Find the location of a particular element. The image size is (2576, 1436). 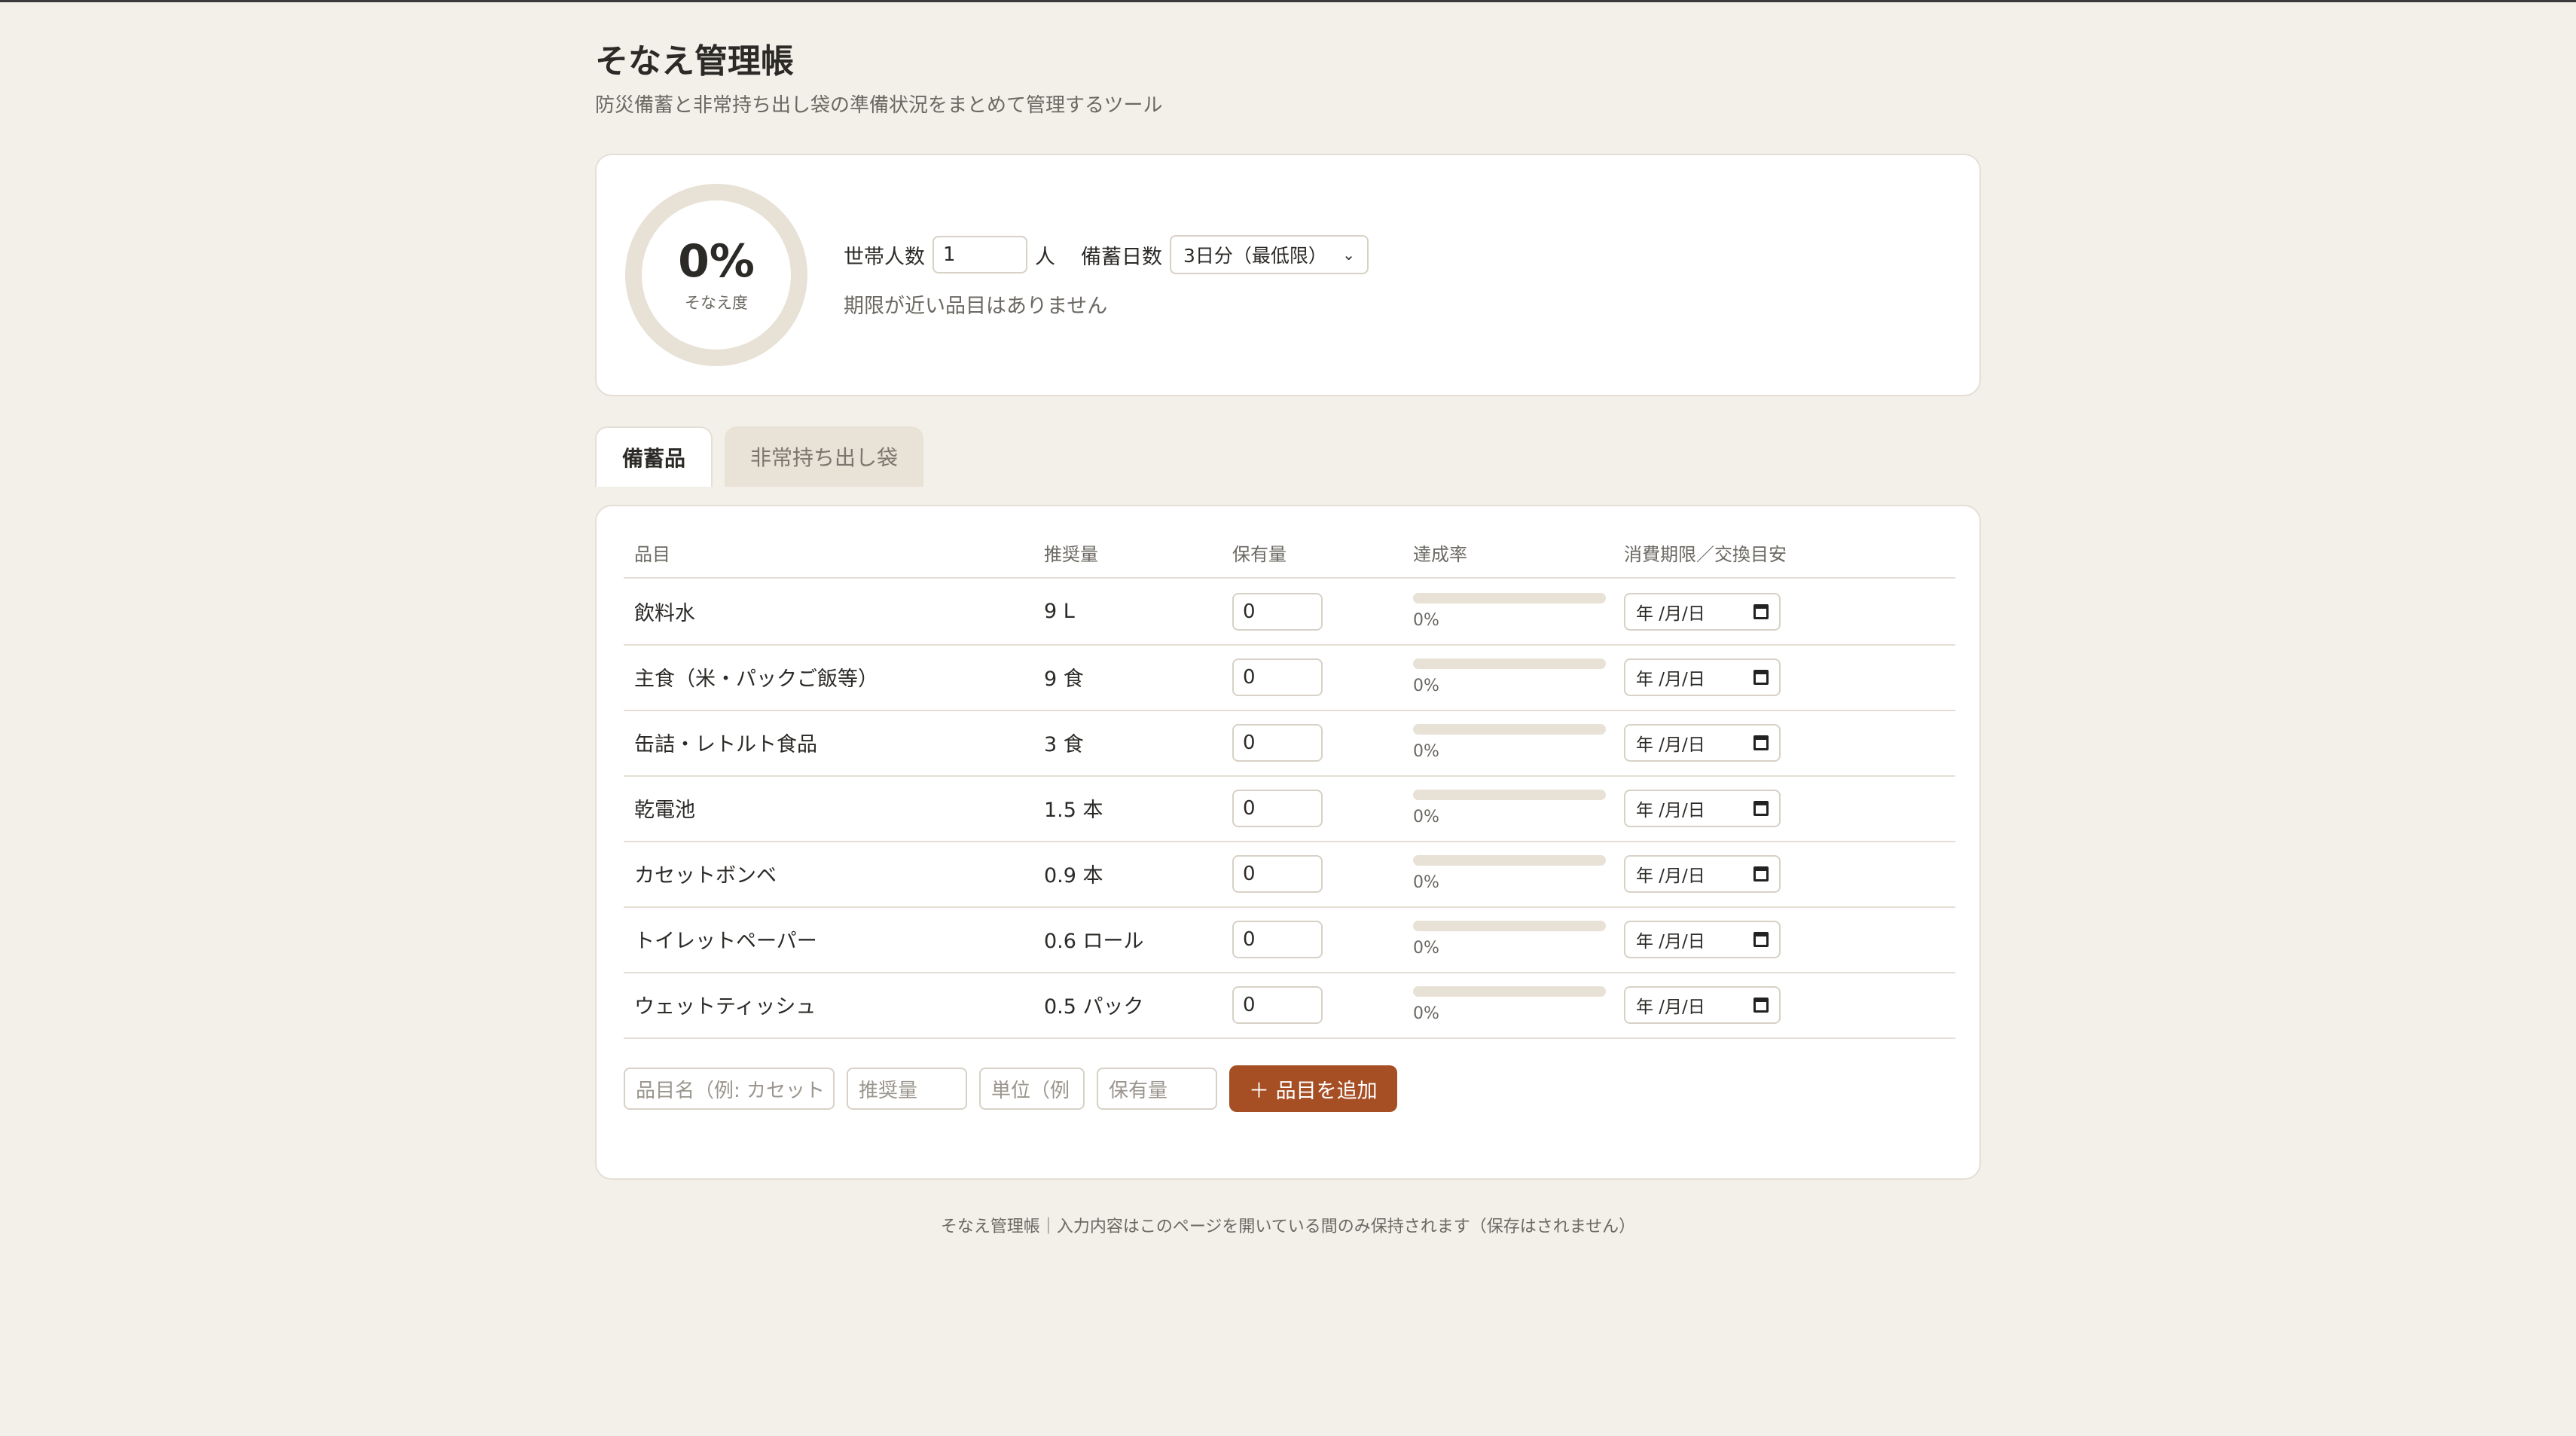

page-subtitle: 防災備蓄と非常持ち出し袋の準備状況をまとめて管理するツール is located at coordinates (879, 105).